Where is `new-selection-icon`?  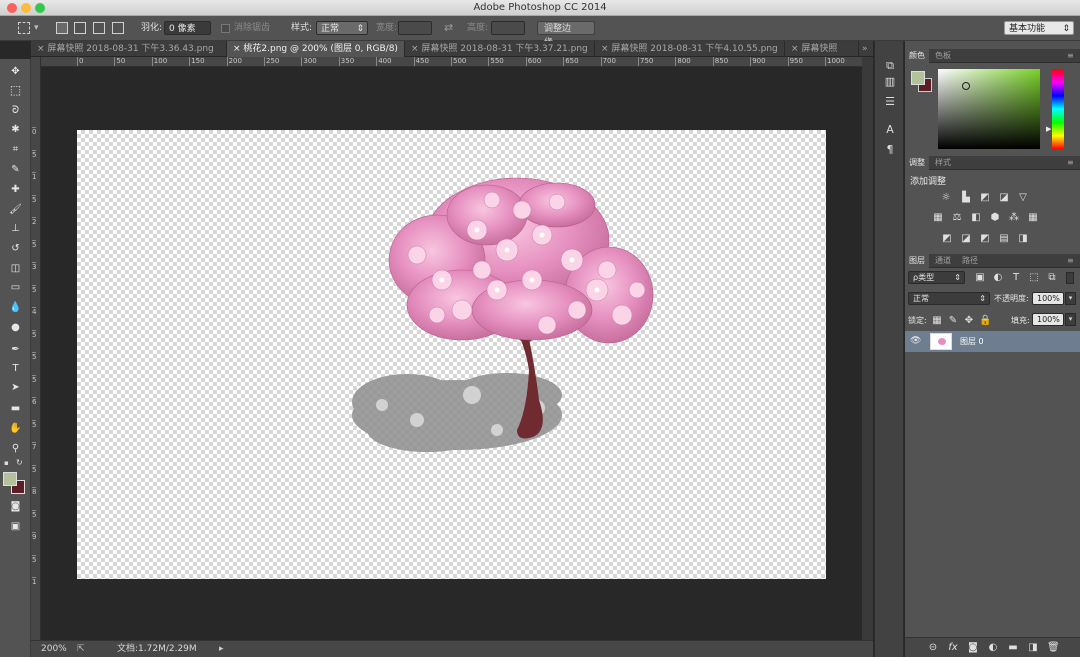
new-selection-icon is located at coordinates (62, 28).